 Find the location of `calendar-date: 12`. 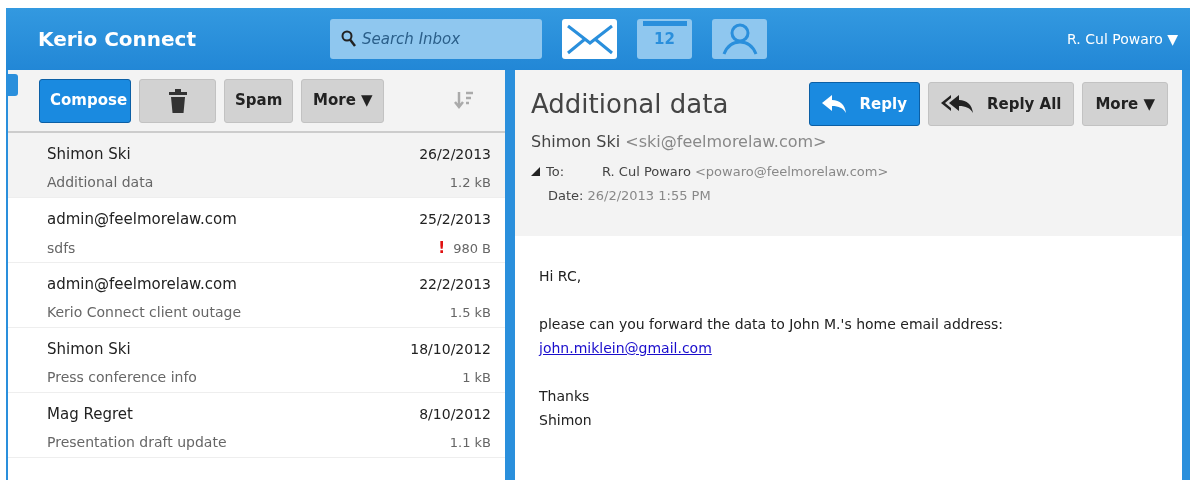

calendar-date: 12 is located at coordinates (664, 40).